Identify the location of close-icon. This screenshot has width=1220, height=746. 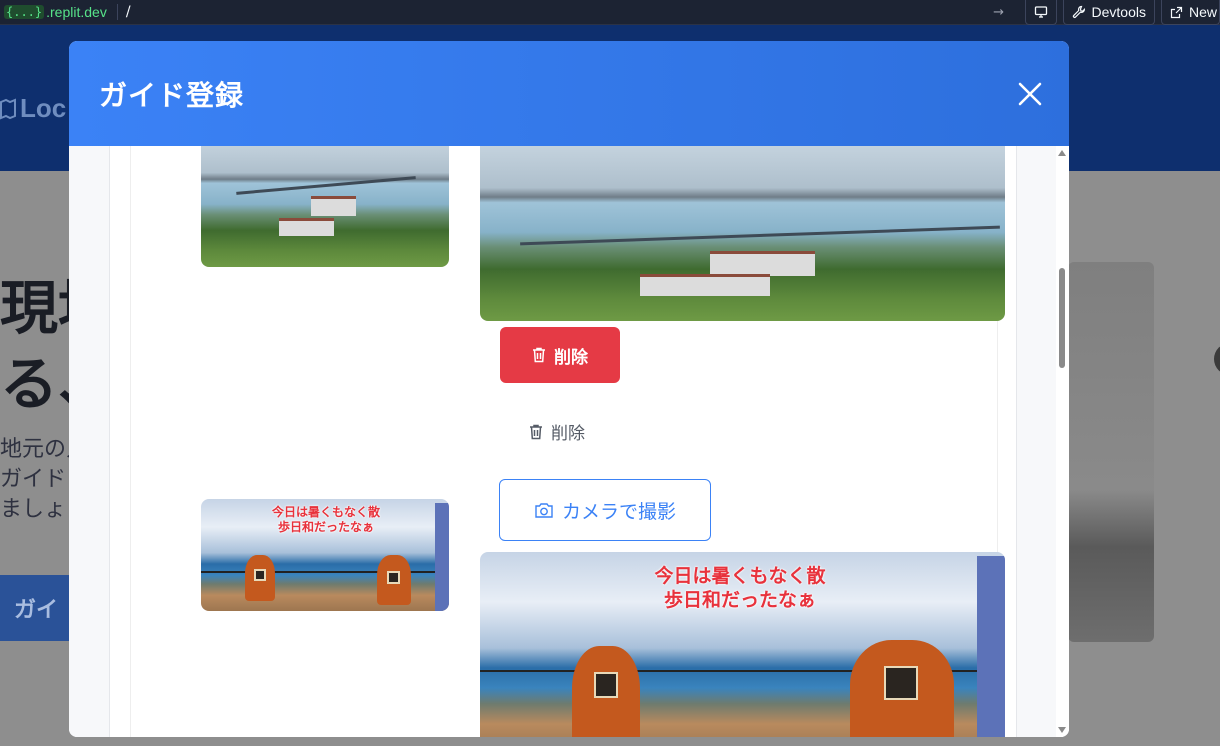
(1030, 94).